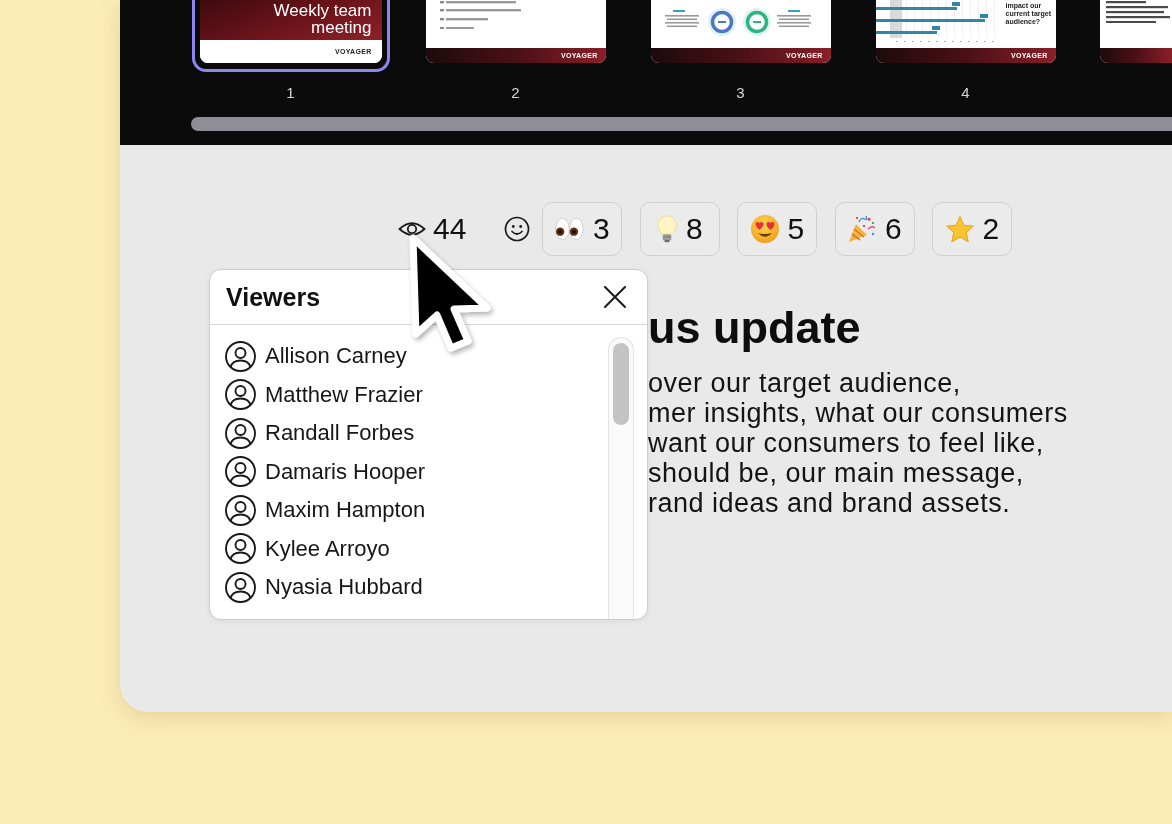  What do you see at coordinates (336, 356) in the screenshot?
I see `viewer-name: Allison Carney` at bounding box center [336, 356].